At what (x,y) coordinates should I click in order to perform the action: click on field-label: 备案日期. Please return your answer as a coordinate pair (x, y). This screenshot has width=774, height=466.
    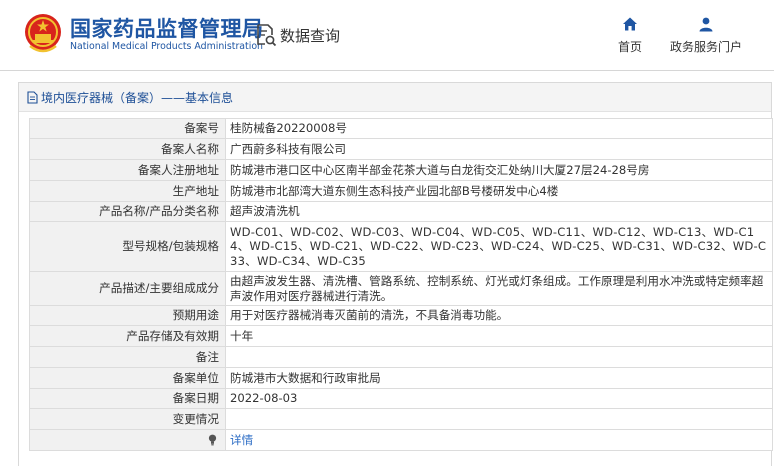
    Looking at the image, I should click on (127, 398).